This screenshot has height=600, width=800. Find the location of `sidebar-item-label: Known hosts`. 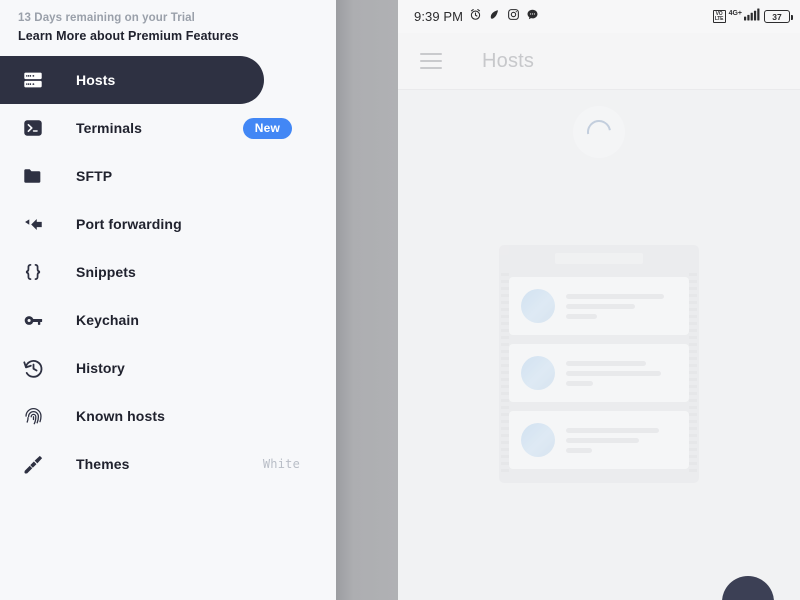

sidebar-item-label: Known hosts is located at coordinates (120, 416).